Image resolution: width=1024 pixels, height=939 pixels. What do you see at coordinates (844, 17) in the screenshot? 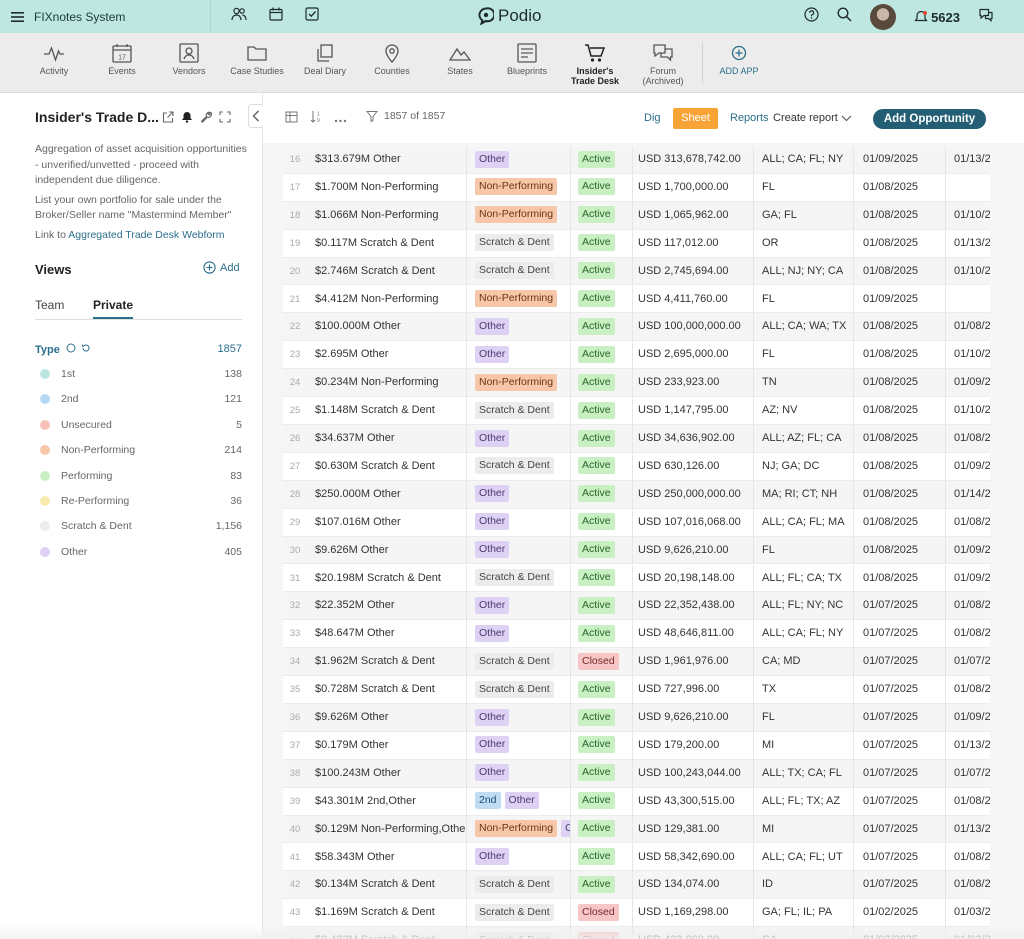
I see `search-icon` at bounding box center [844, 17].